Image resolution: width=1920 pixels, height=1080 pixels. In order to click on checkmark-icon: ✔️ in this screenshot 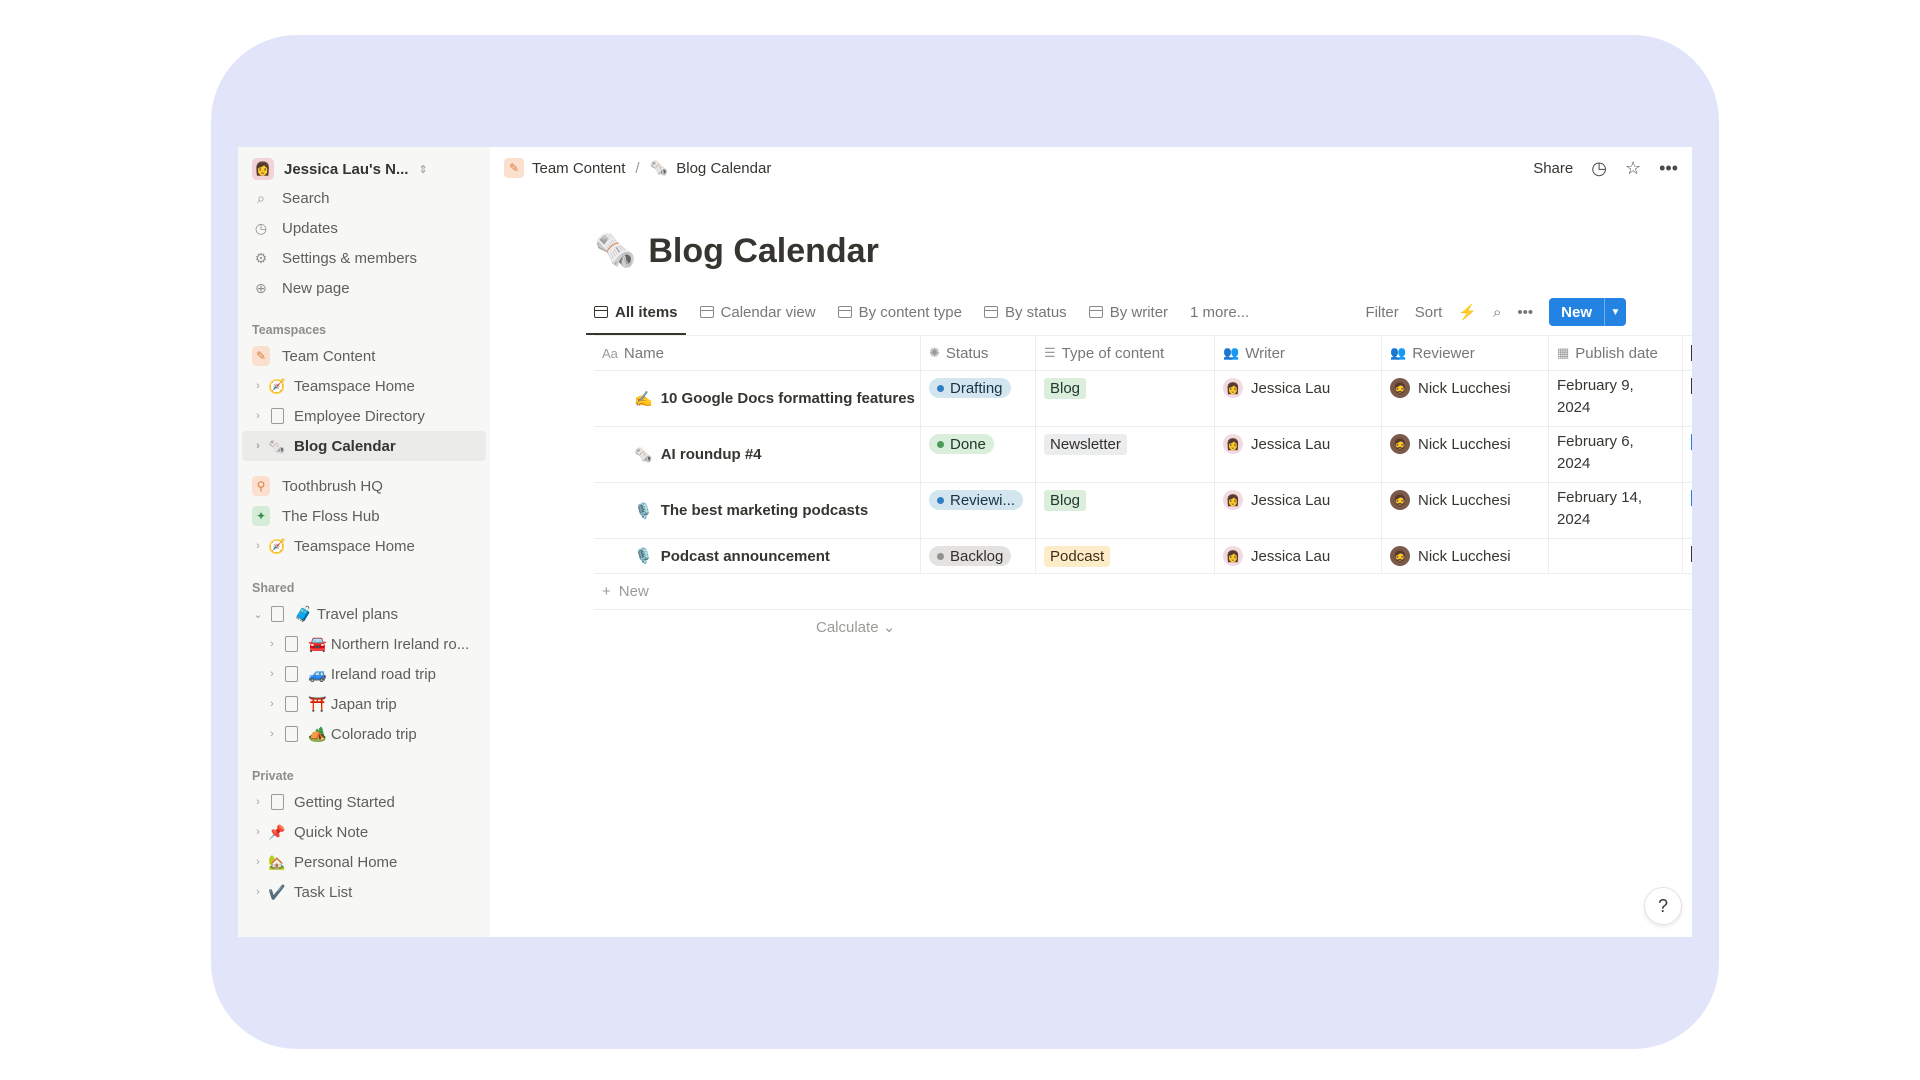, I will do `click(277, 891)`.